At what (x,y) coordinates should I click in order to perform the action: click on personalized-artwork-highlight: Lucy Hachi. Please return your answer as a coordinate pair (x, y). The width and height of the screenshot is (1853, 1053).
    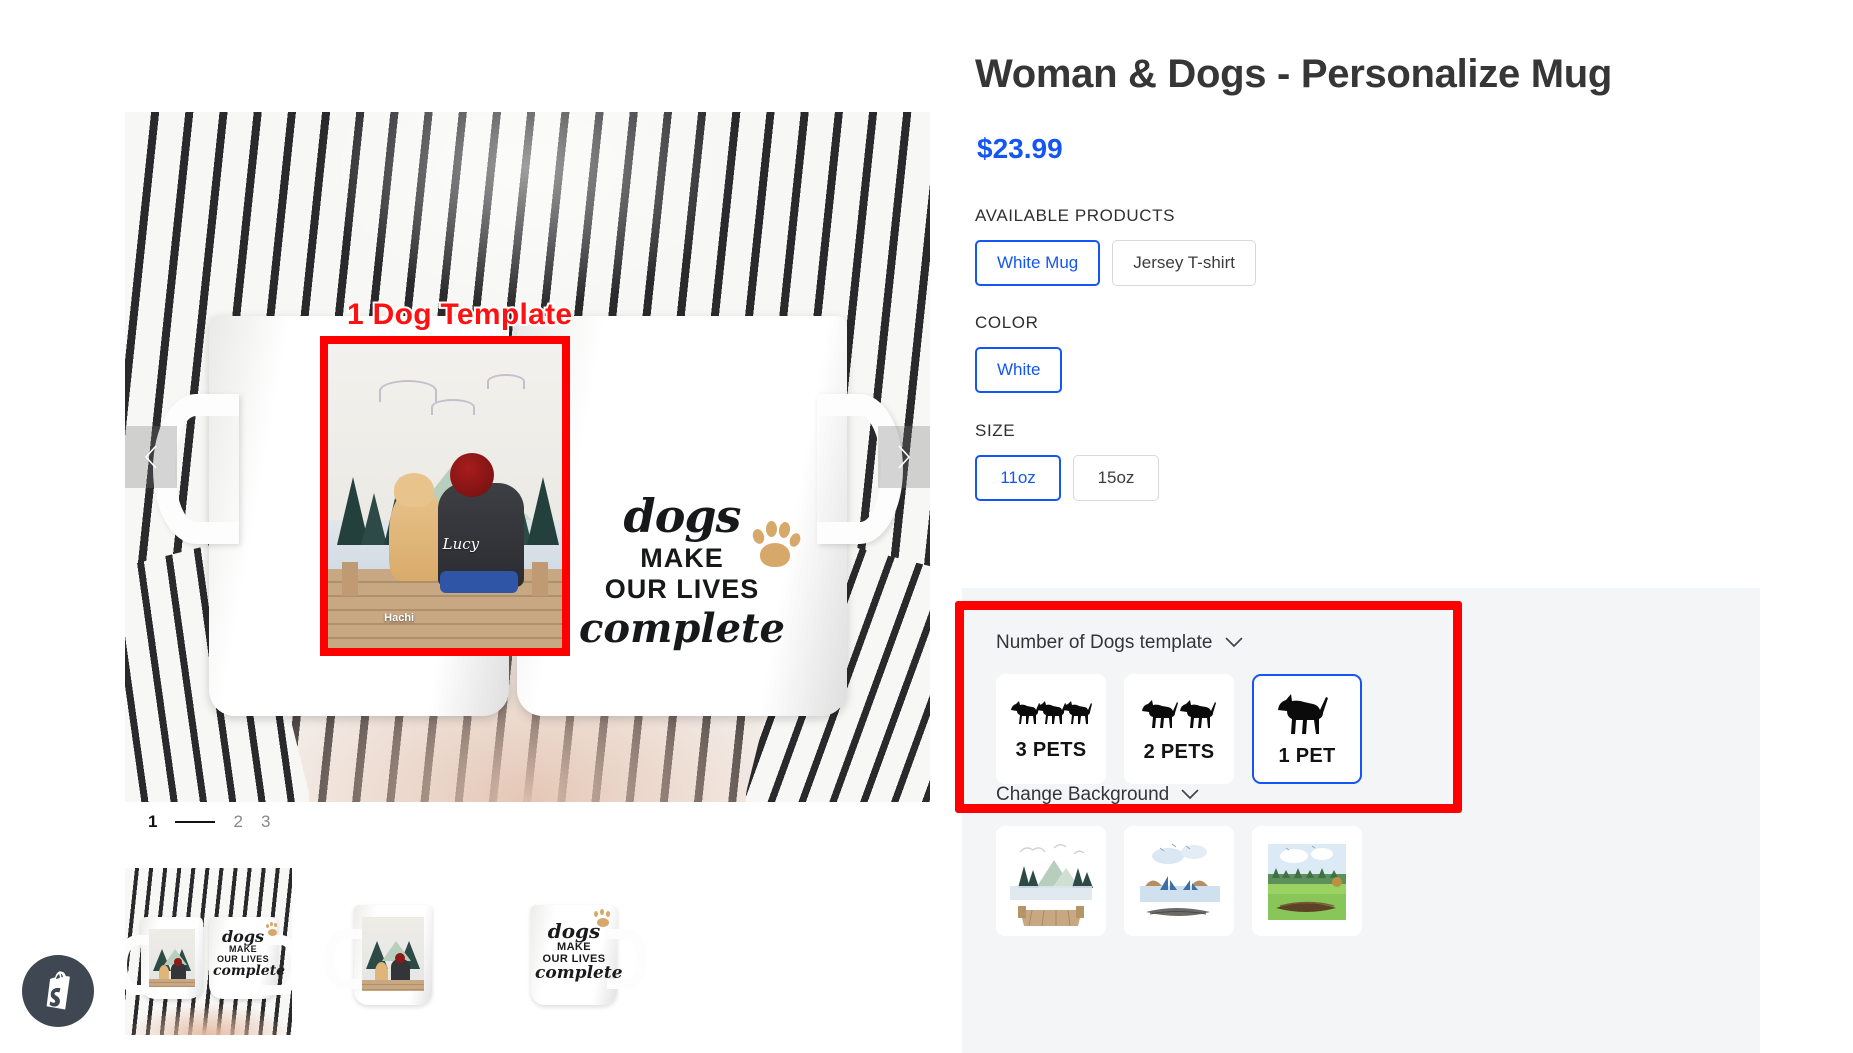
    Looking at the image, I should click on (445, 496).